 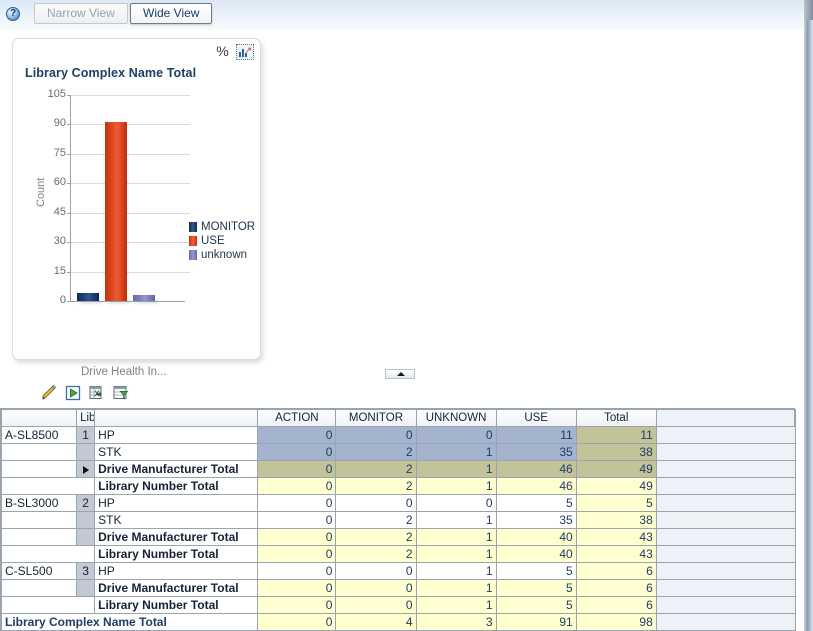 What do you see at coordinates (116, 211) in the screenshot?
I see `chart-bar-use` at bounding box center [116, 211].